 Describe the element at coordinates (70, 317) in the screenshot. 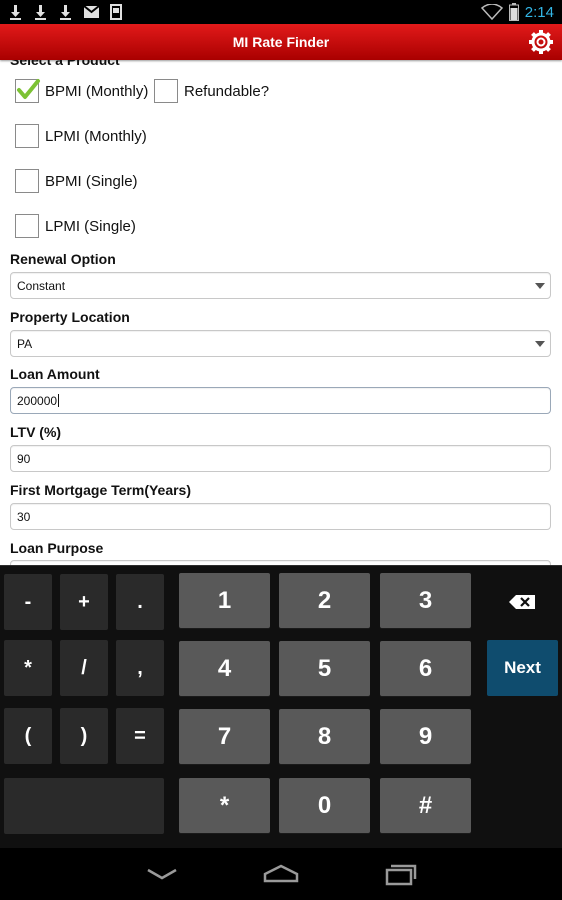

I see `property-location-label: Property Location` at that location.